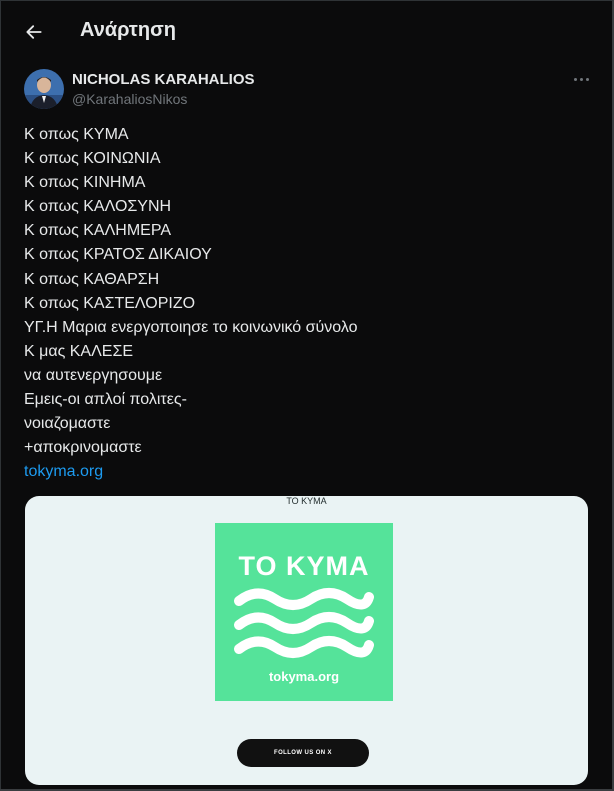 The width and height of the screenshot is (614, 791). I want to click on post-line: Κ οπως ΚΑΘΑΡΣΗ, so click(92, 279).